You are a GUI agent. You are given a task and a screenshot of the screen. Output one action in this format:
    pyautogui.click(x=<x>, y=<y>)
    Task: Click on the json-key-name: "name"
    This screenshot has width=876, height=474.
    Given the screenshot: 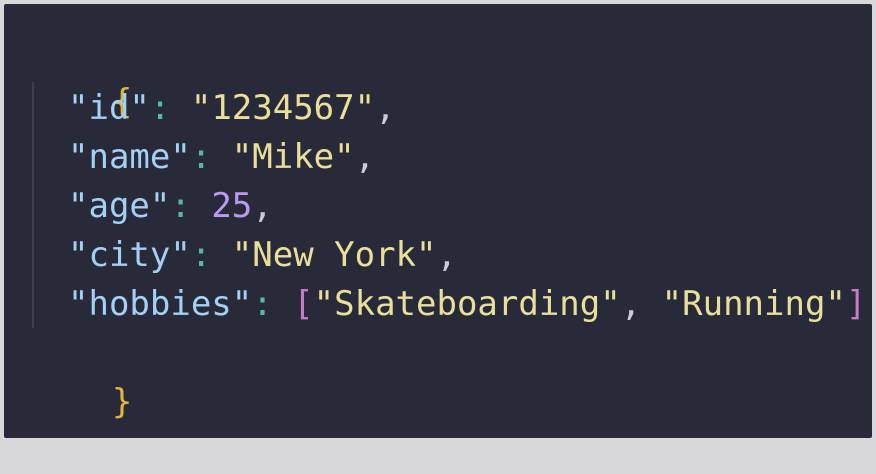 What is the action you would take?
    pyautogui.click(x=129, y=157)
    